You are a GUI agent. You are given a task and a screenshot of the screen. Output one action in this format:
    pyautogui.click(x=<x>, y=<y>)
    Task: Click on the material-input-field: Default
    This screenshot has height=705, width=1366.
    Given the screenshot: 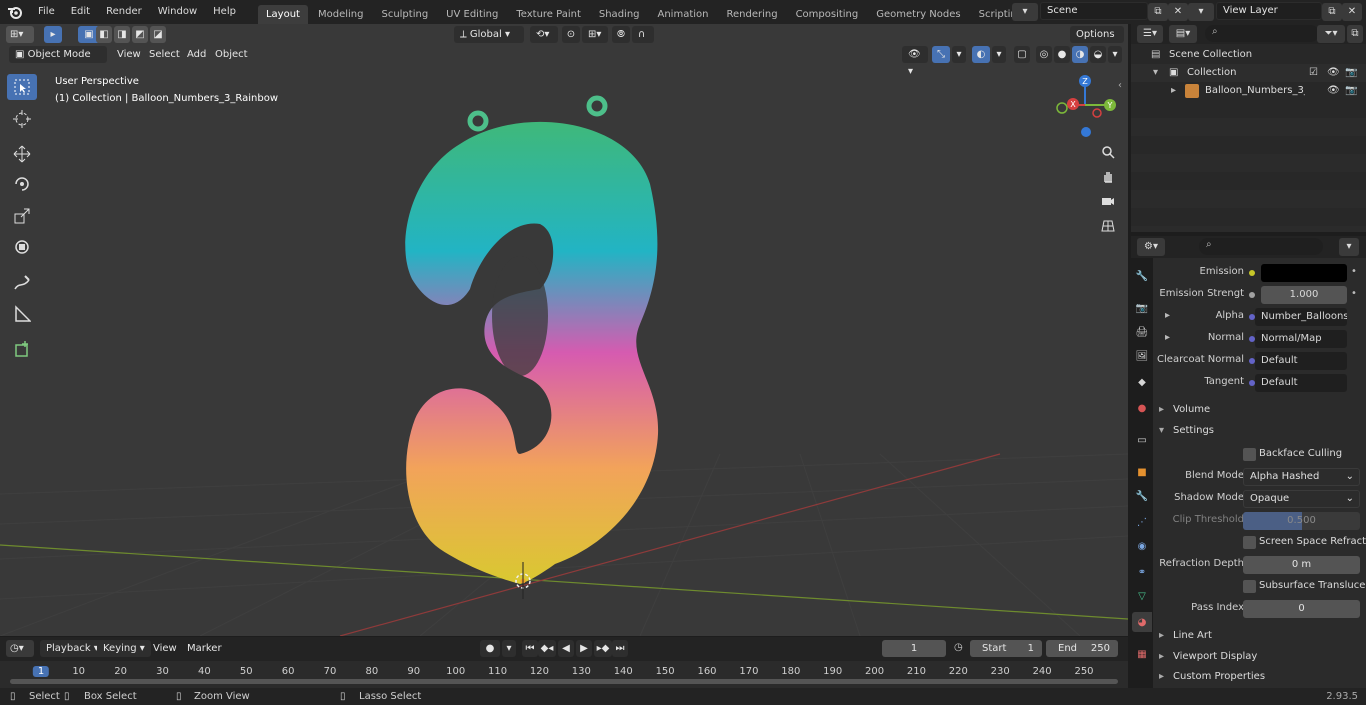 What is the action you would take?
    pyautogui.click(x=1301, y=383)
    